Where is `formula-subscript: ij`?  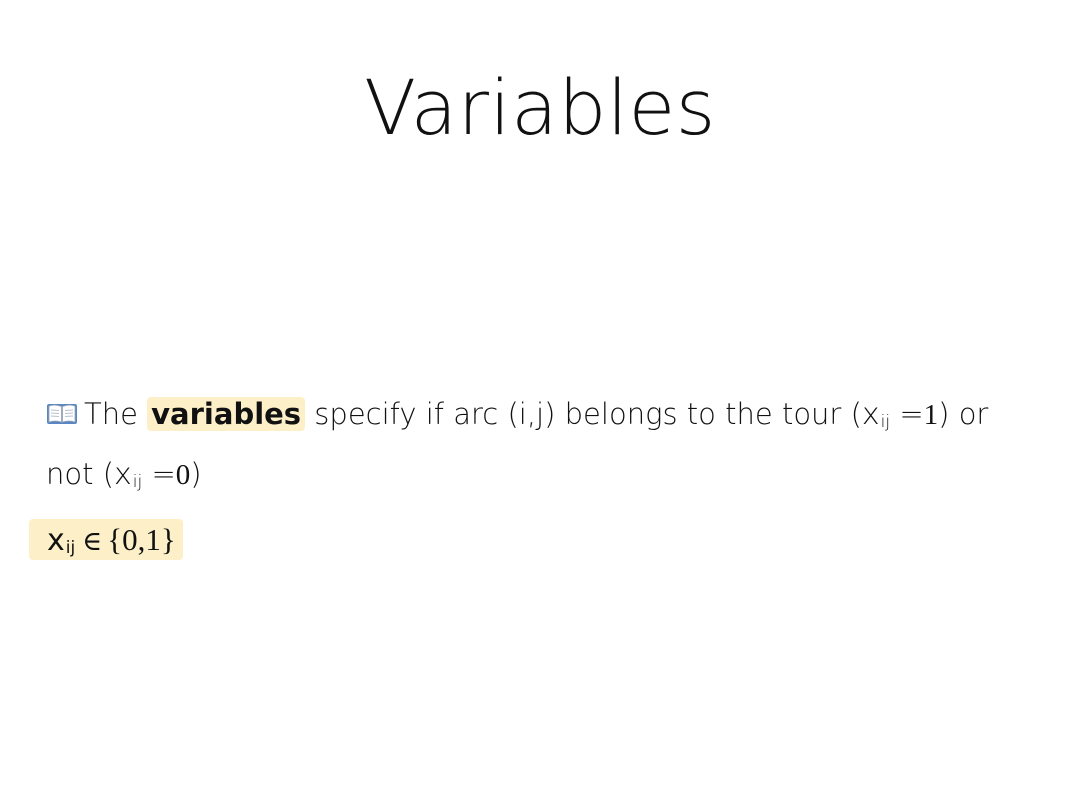
formula-subscript: ij is located at coordinates (70, 548).